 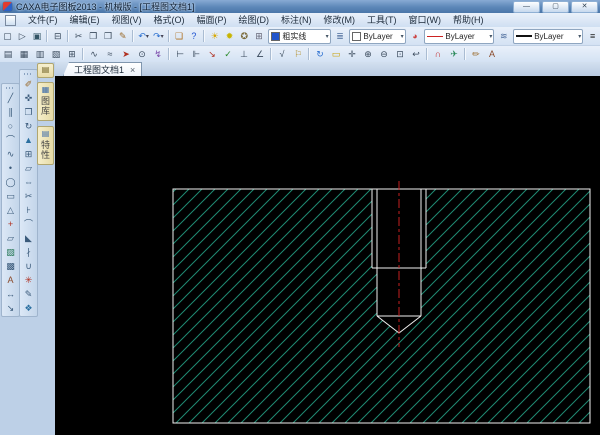 What do you see at coordinates (320, 54) in the screenshot?
I see `redraw-button: ↻` at bounding box center [320, 54].